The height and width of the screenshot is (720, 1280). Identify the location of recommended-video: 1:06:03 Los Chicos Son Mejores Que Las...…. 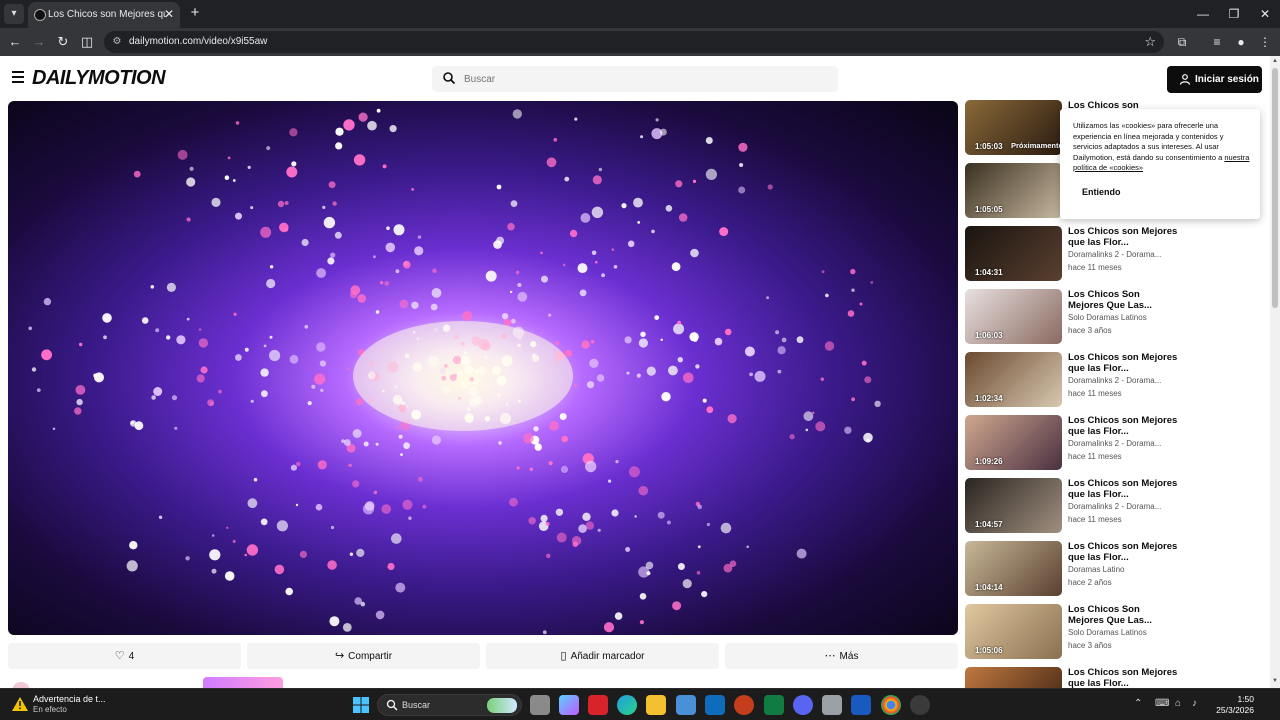
(1115, 317).